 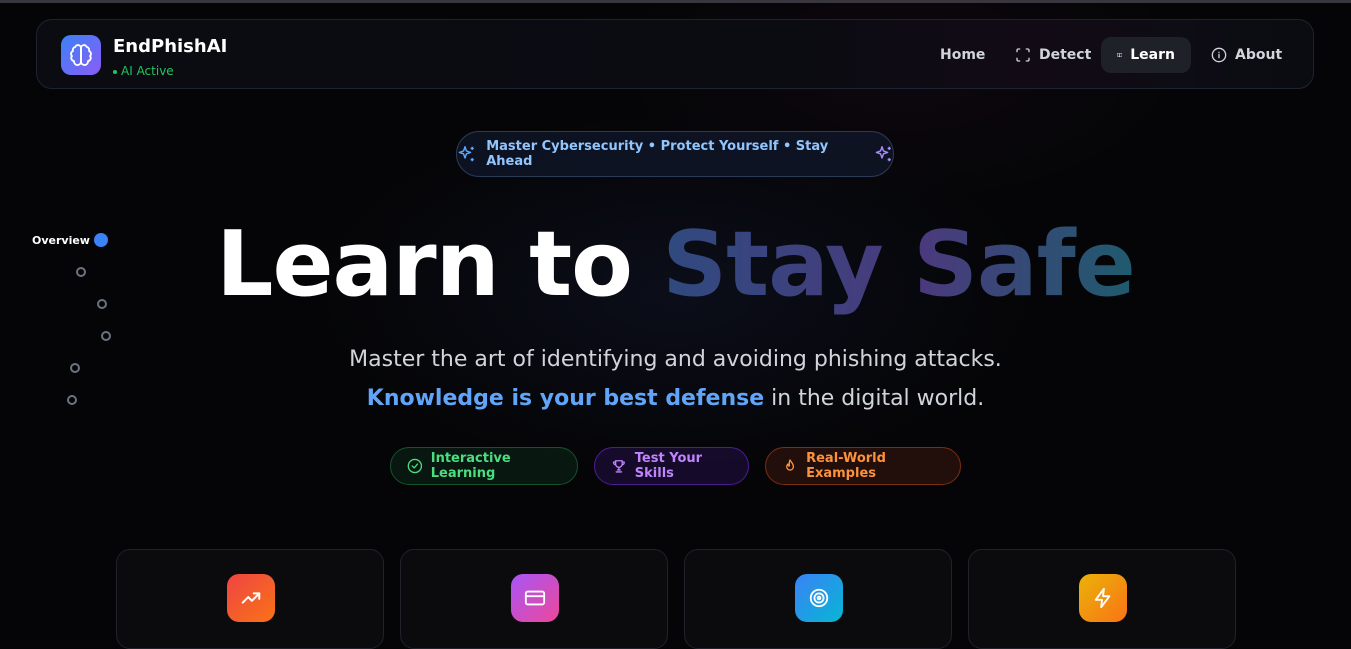 I want to click on target-icon, so click(x=819, y=598).